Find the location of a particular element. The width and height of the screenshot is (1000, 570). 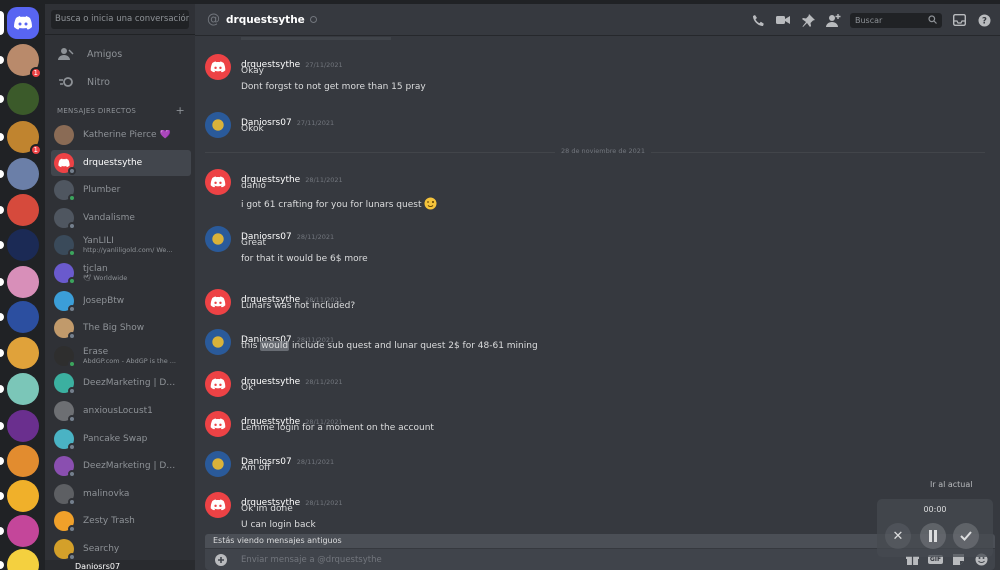

message-text: Ok im done is located at coordinates (267, 509).